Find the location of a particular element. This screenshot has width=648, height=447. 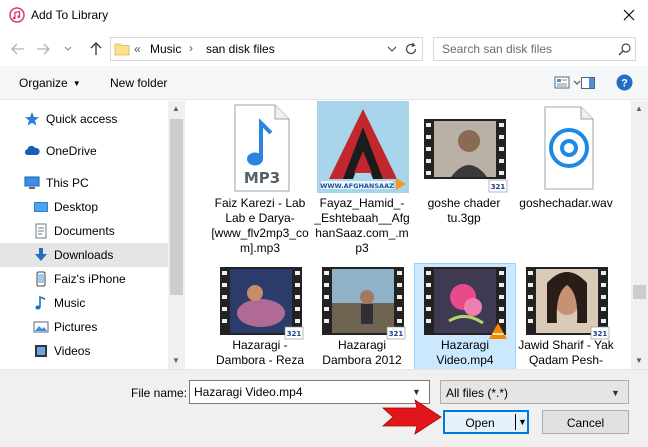

file-list-scrollbar: ▲ ▼ is located at coordinates (639, 235).